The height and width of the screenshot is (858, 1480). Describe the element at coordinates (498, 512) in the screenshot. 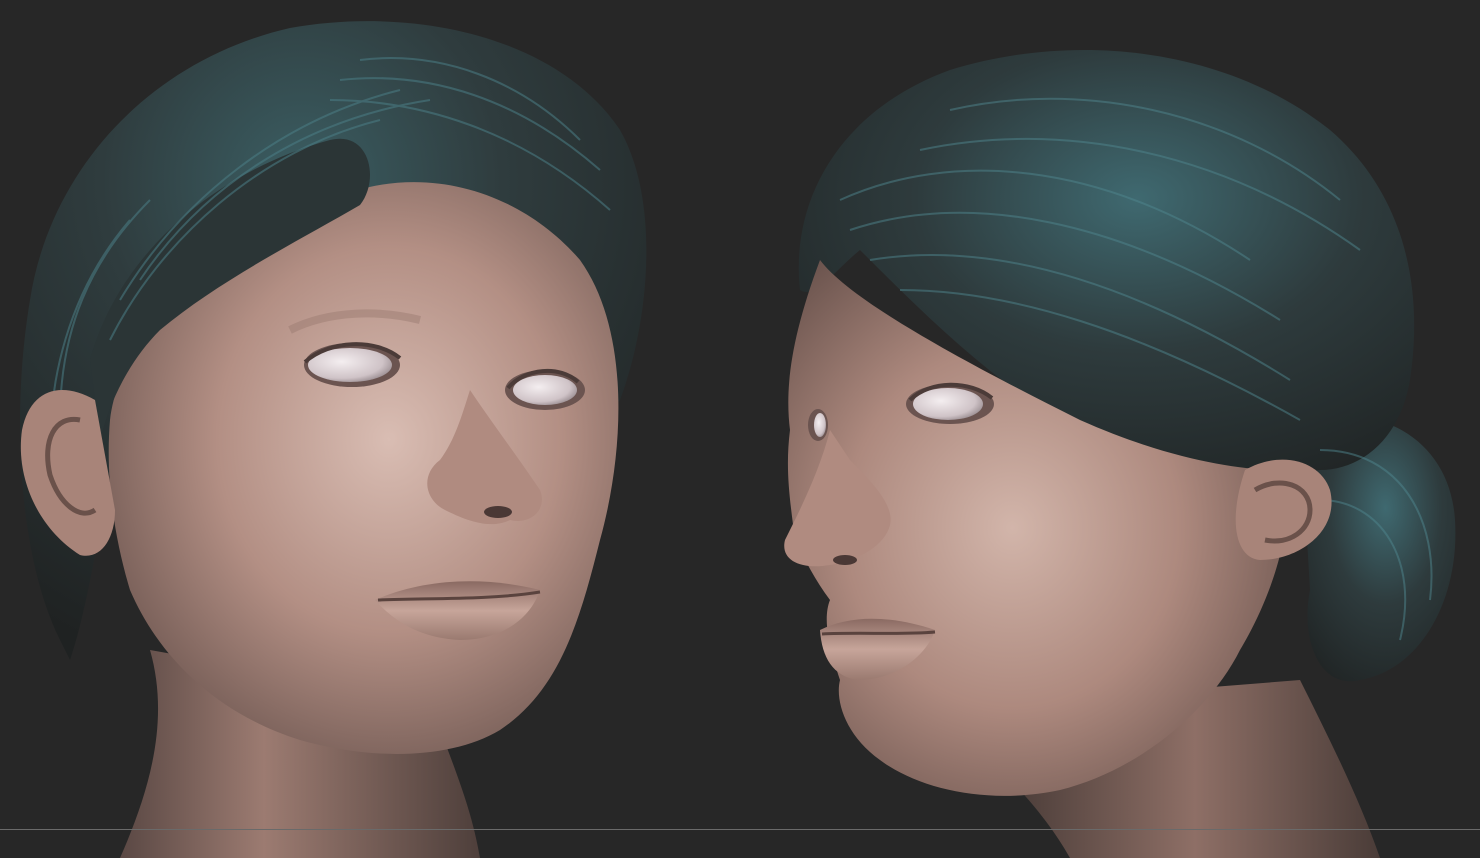

I see `nostril-left` at that location.